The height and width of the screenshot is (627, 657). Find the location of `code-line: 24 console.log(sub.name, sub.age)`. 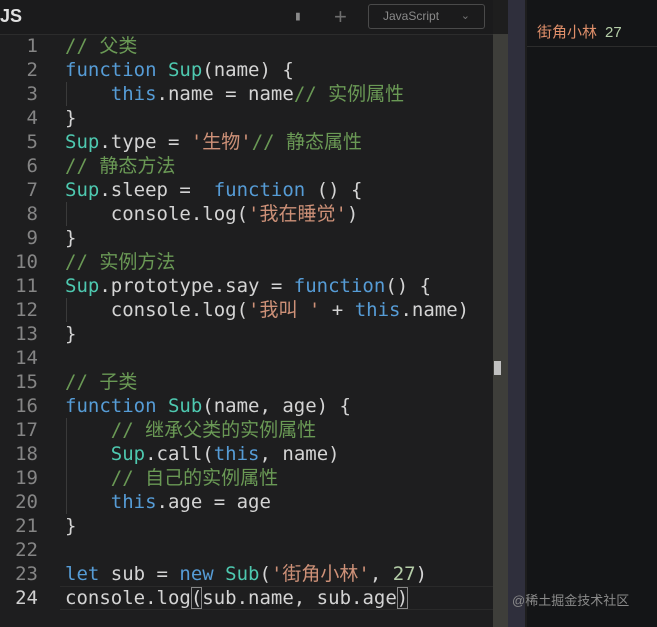

code-line: 24 console.log(sub.name, sub.age) is located at coordinates (252, 598).